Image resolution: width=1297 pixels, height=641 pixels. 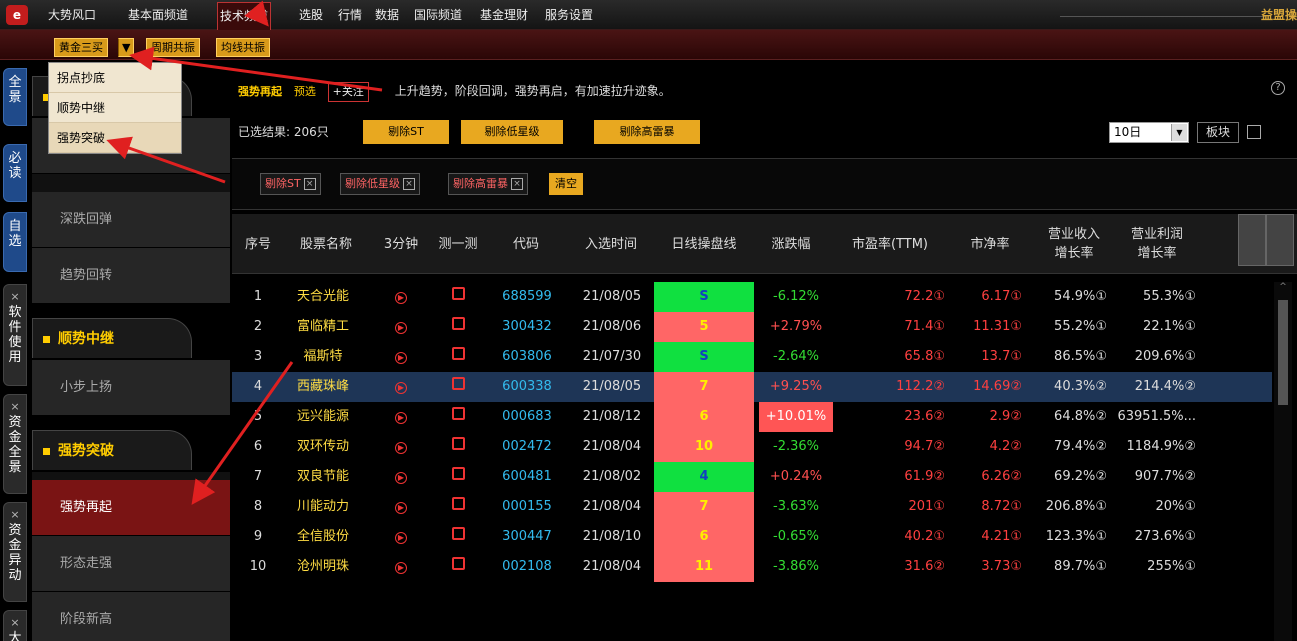 I want to click on menu-item-hangqing: 行情, so click(x=350, y=15).